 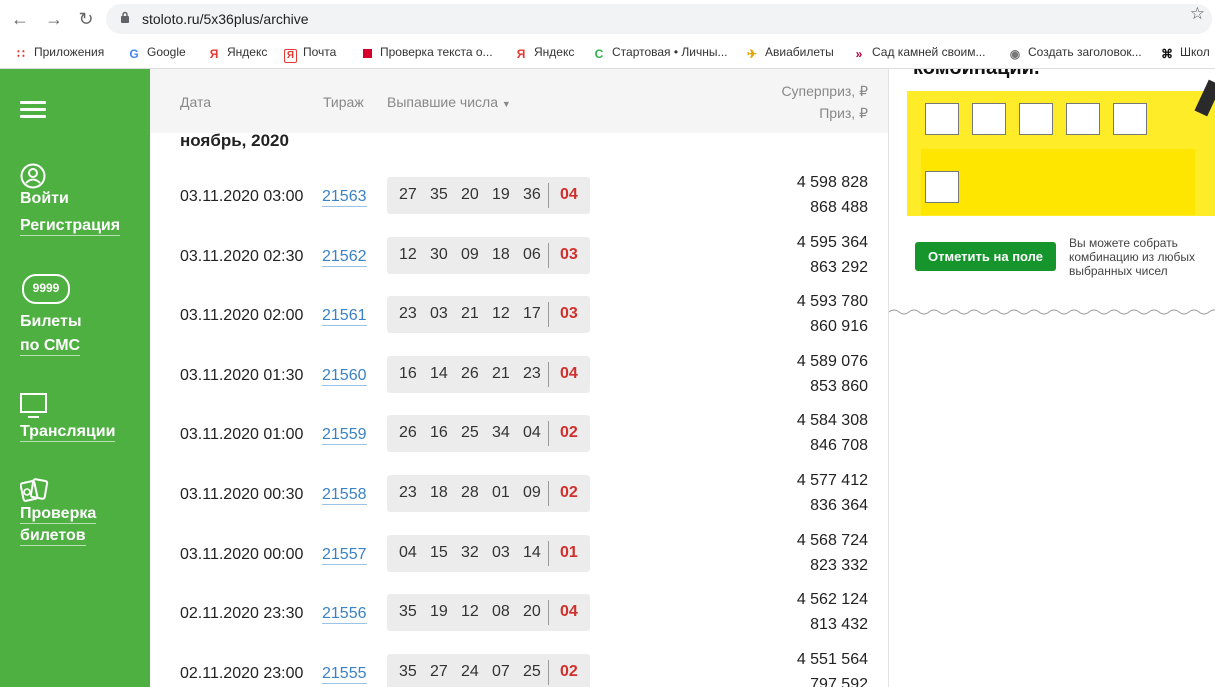 I want to click on superprize-amount: 4 595 364, so click(x=832, y=242).